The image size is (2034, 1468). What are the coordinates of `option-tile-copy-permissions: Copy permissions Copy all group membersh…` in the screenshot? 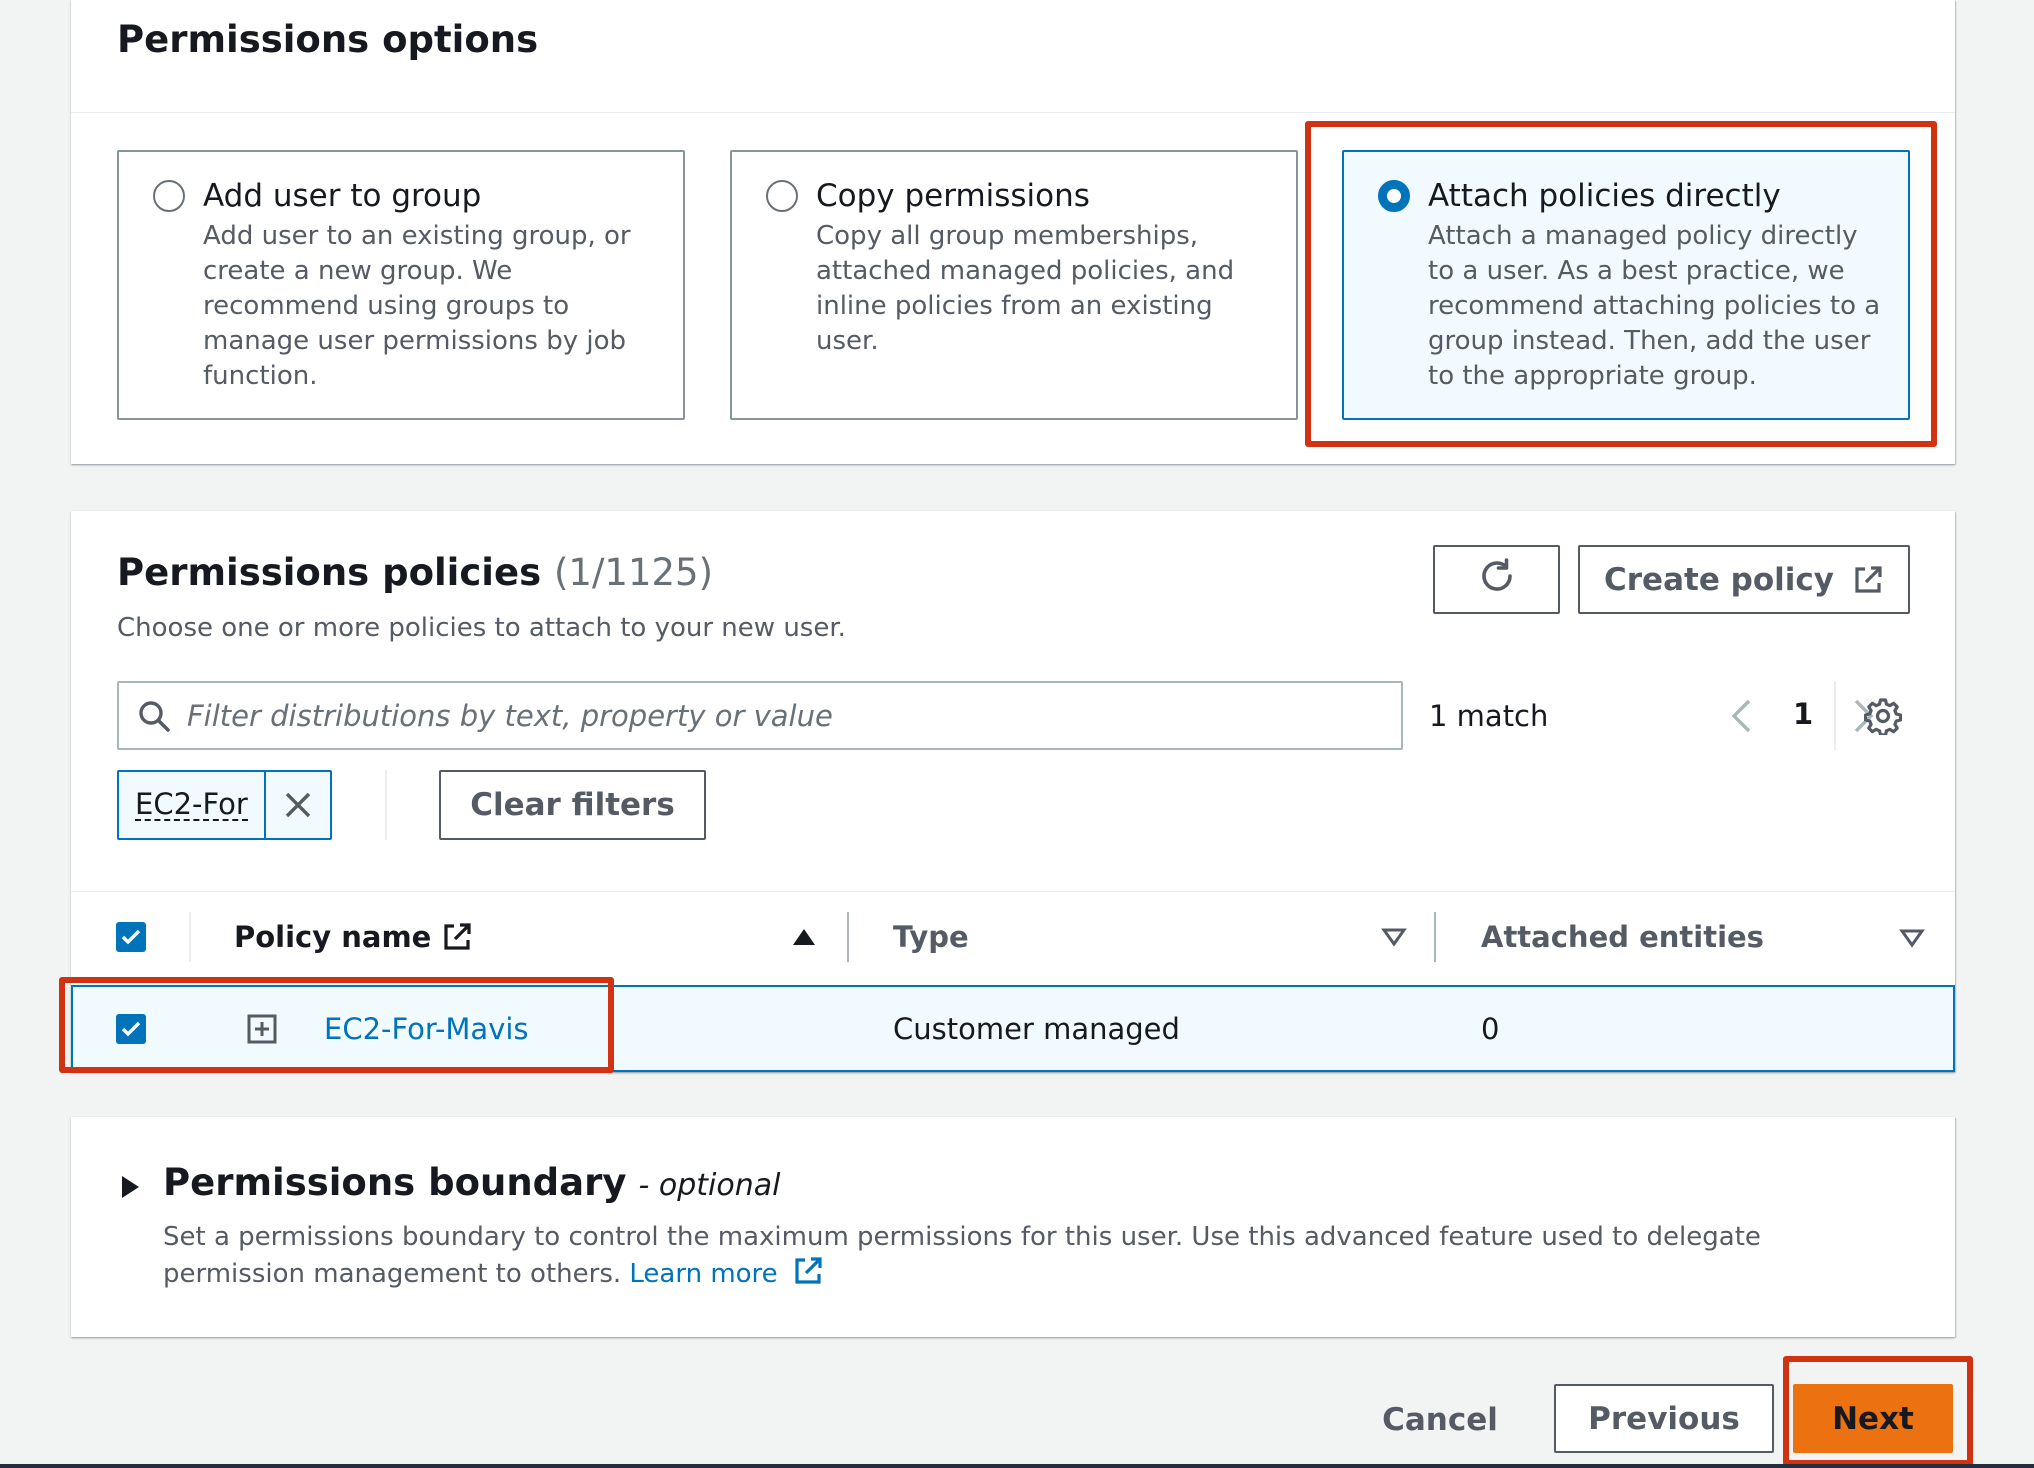 It's located at (1014, 285).